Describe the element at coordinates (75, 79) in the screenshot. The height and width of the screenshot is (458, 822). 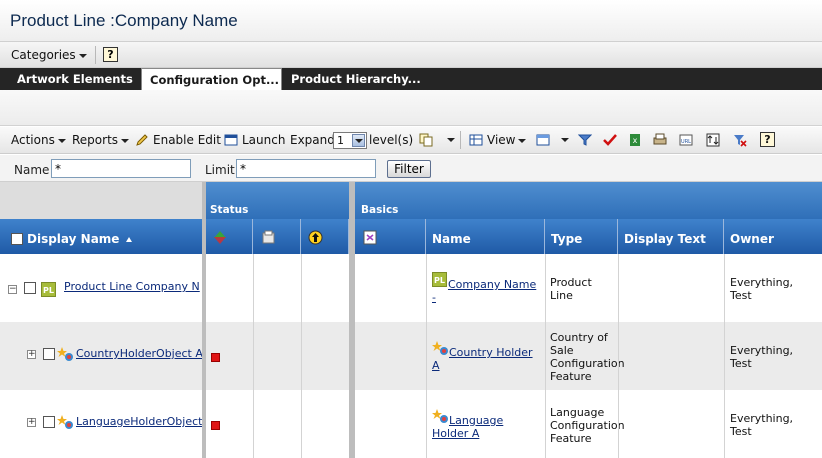
I see `tab-artwork-elements: Artwork Elements` at that location.